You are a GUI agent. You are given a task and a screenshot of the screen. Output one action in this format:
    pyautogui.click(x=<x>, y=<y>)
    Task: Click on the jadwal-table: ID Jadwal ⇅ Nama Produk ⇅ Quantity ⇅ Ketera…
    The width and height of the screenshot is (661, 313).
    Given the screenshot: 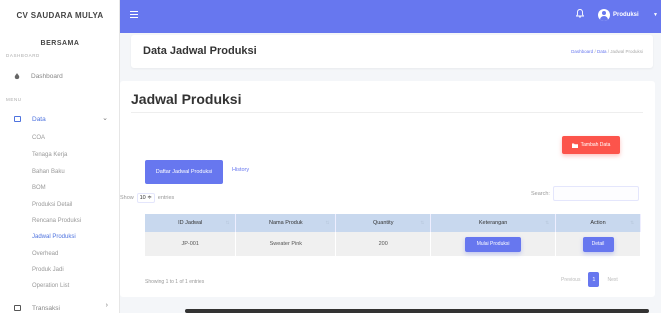 What is the action you would take?
    pyautogui.click(x=393, y=235)
    